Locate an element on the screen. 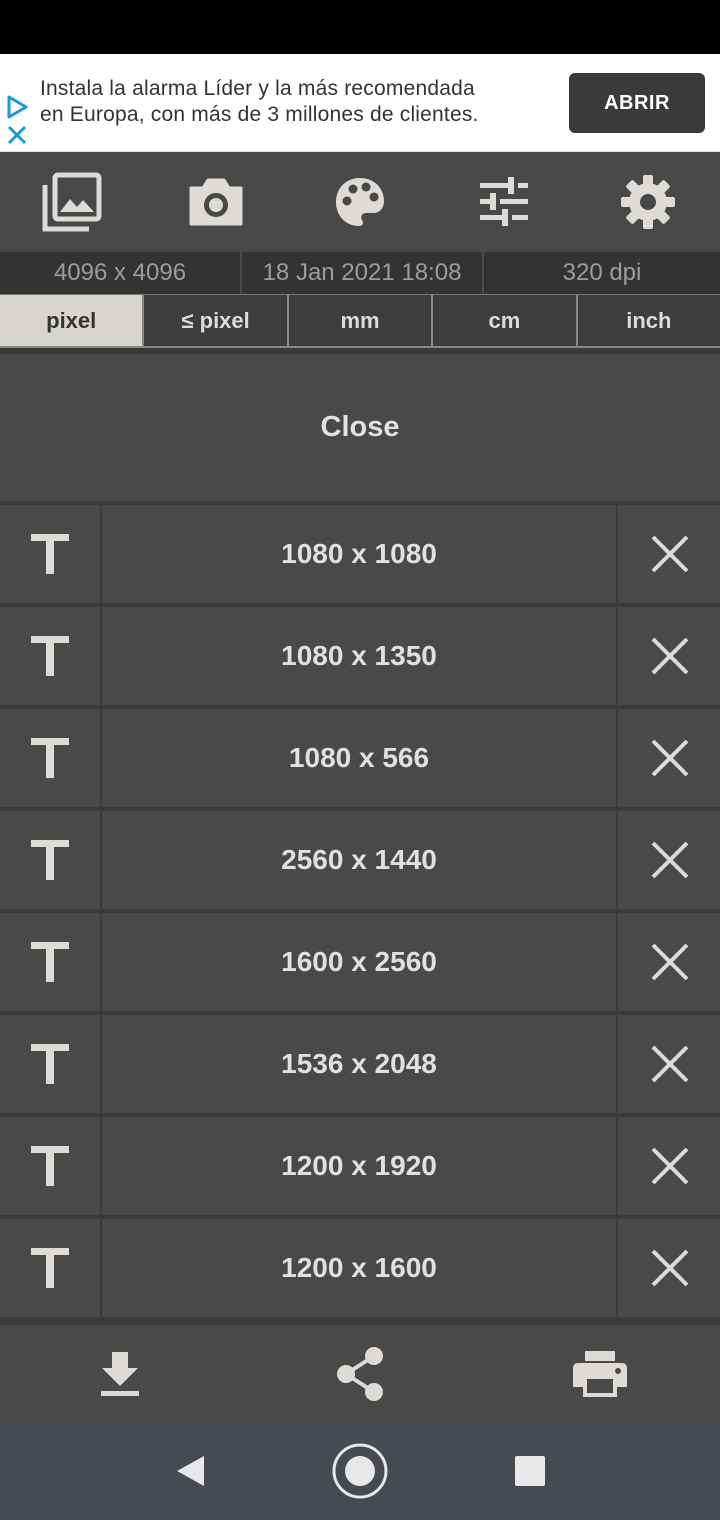 This screenshot has height=1520, width=720. unit-tabs: pixel ≤ pixel mm cm inch is located at coordinates (360, 321).